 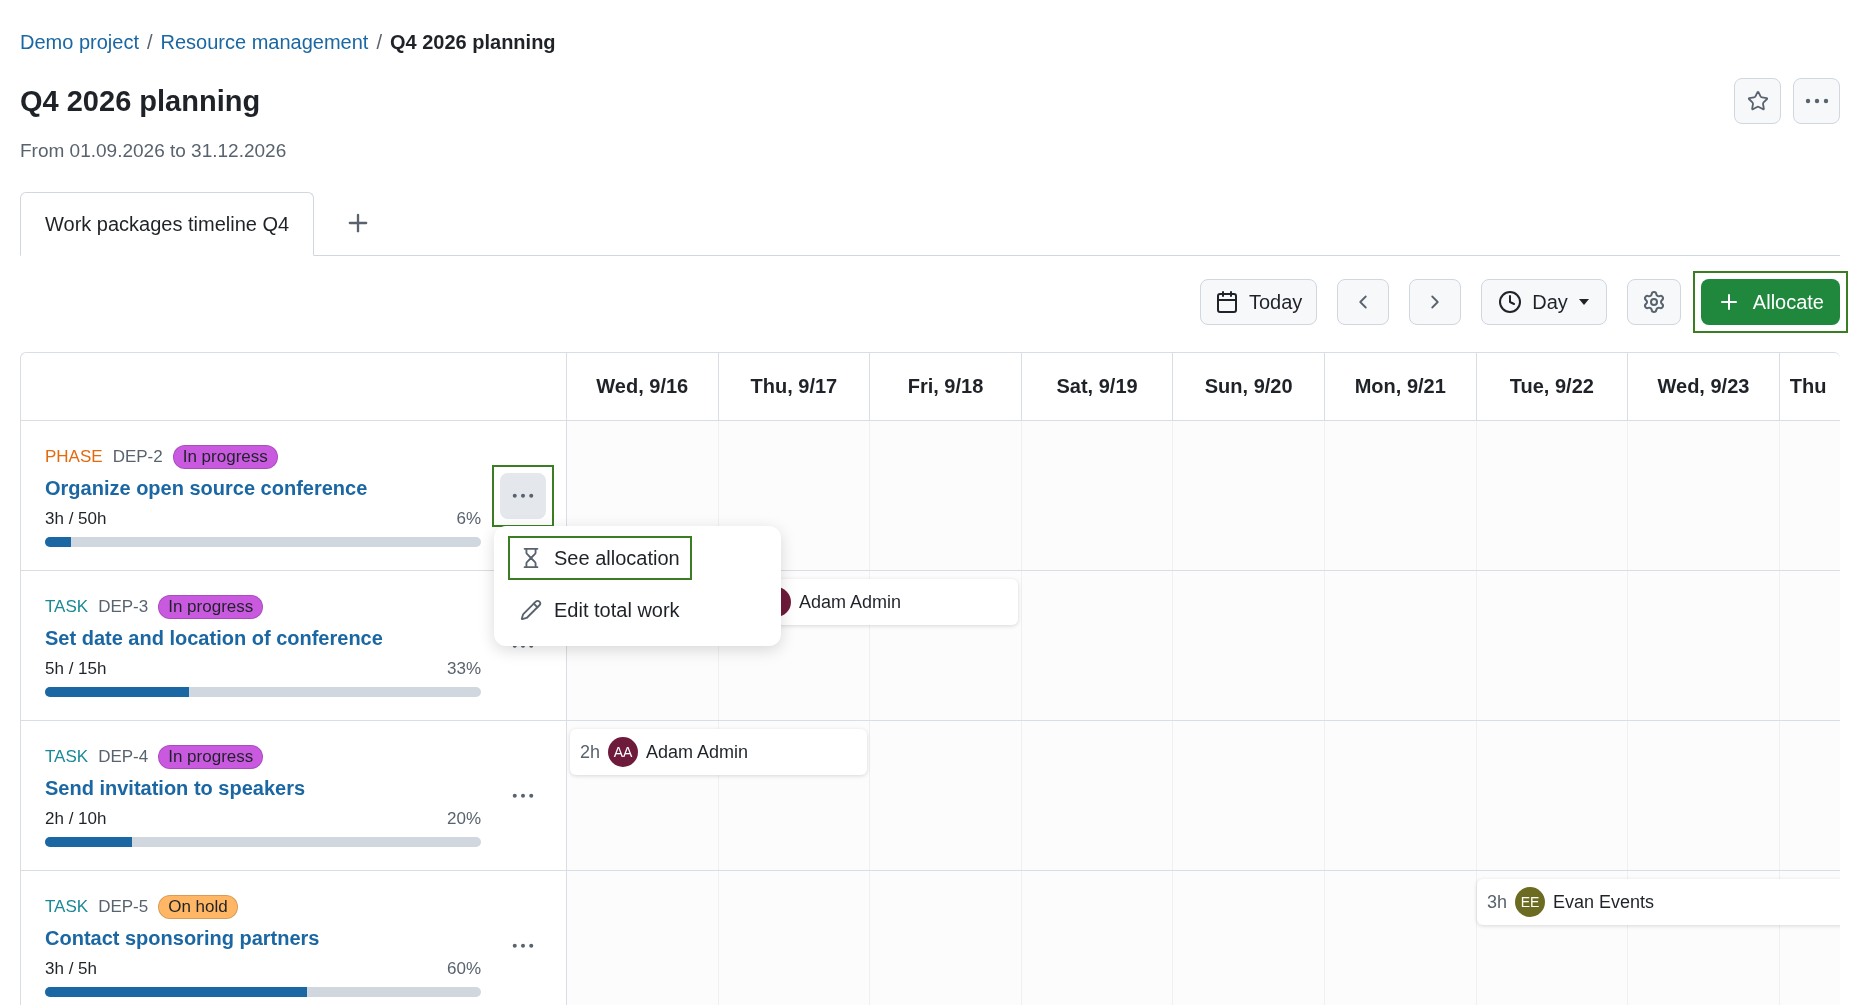 I want to click on percent-complete: 33%, so click(x=463, y=668).